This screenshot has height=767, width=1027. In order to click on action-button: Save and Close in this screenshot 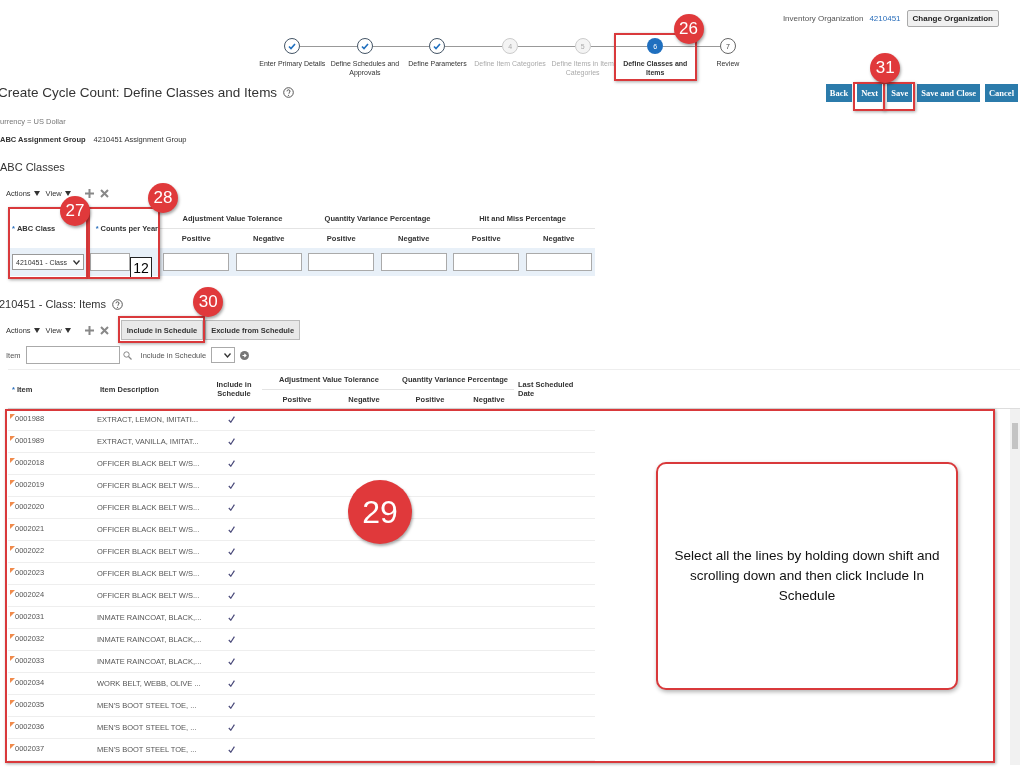, I will do `click(948, 92)`.